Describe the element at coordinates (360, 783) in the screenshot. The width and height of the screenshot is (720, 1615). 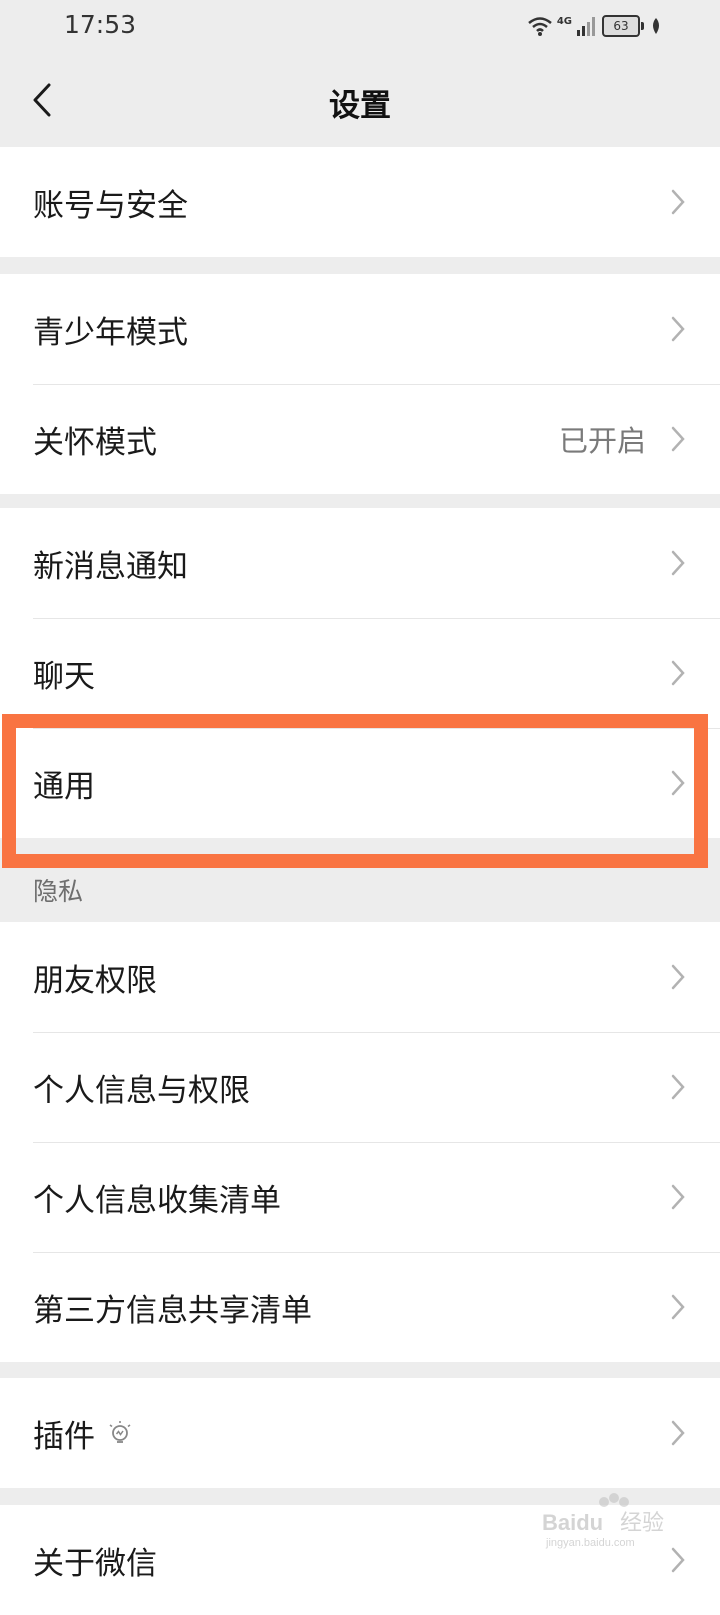
I see `settings-row-general: 通用` at that location.